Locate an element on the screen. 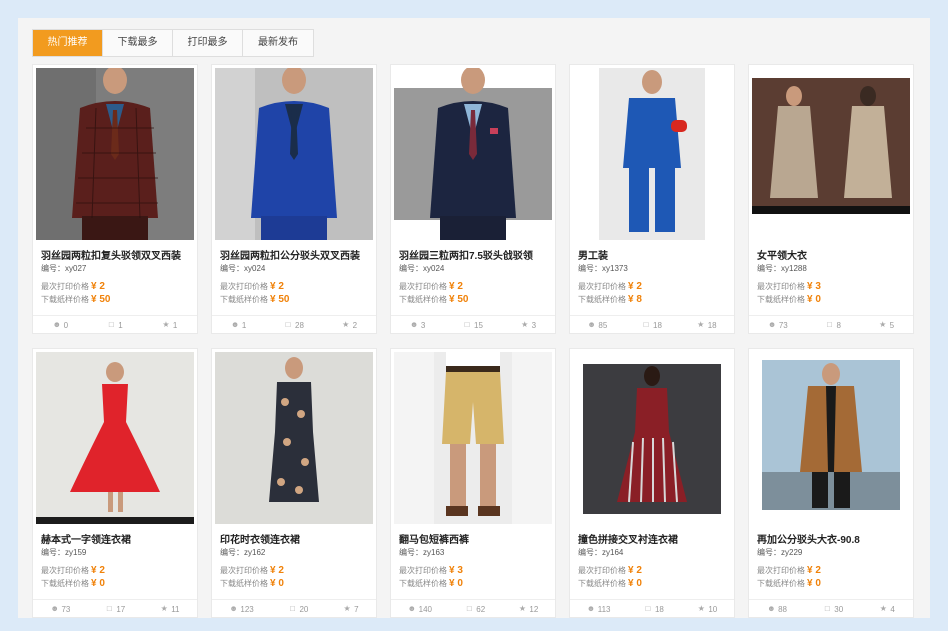 The image size is (948, 631). comments-stat: □ 30 is located at coordinates (833, 609).